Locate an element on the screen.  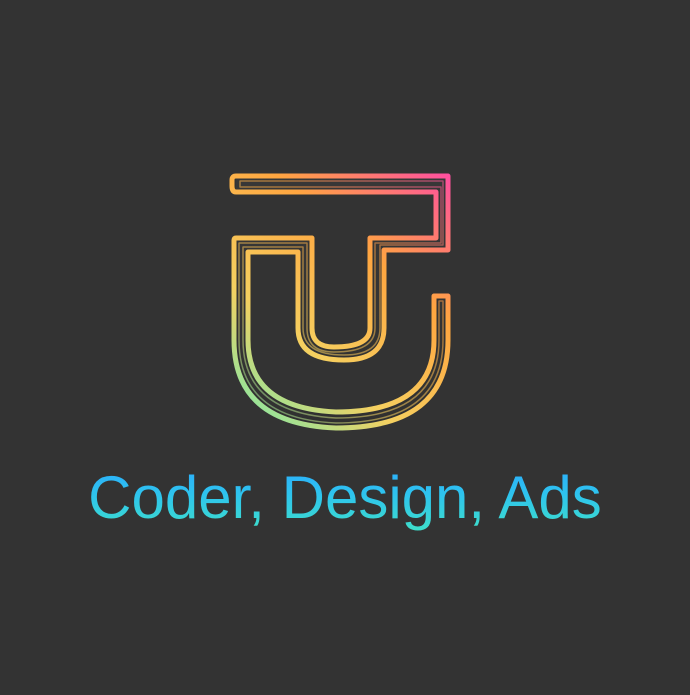
logo-outline-outer is located at coordinates (340, 302).